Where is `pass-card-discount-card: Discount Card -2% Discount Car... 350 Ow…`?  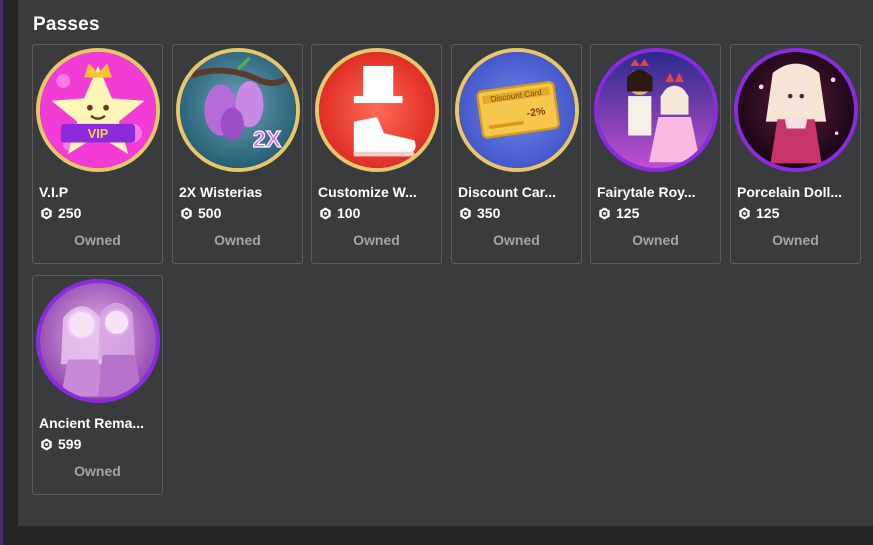
pass-card-discount-card: Discount Card -2% Discount Car... 350 Ow… is located at coordinates (516, 154).